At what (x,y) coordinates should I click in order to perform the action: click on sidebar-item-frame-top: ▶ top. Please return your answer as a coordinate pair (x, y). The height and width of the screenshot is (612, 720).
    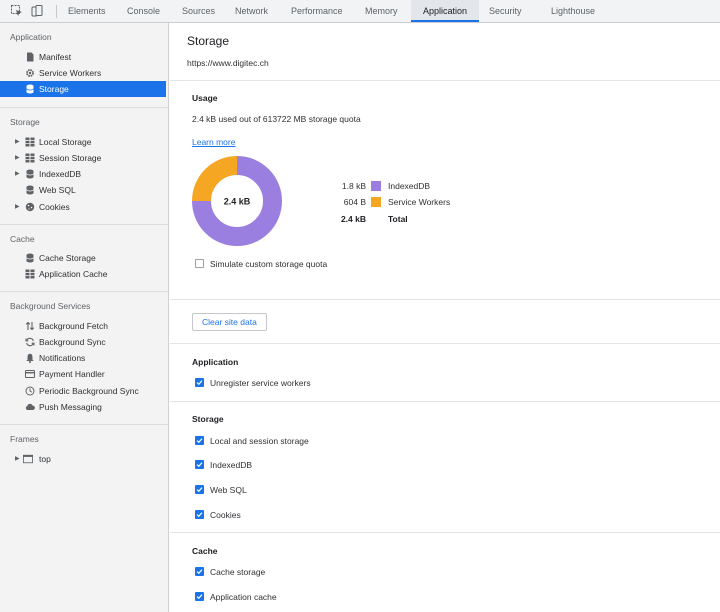
    Looking at the image, I should click on (83, 459).